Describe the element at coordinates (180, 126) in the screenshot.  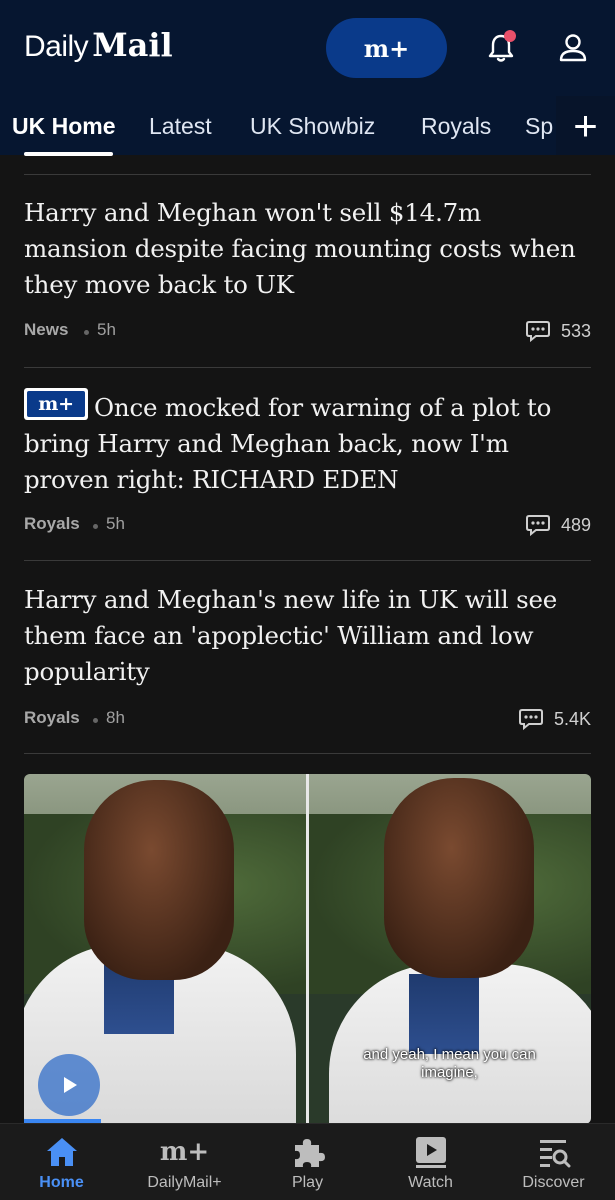
I see `tab-latest: Latest` at that location.